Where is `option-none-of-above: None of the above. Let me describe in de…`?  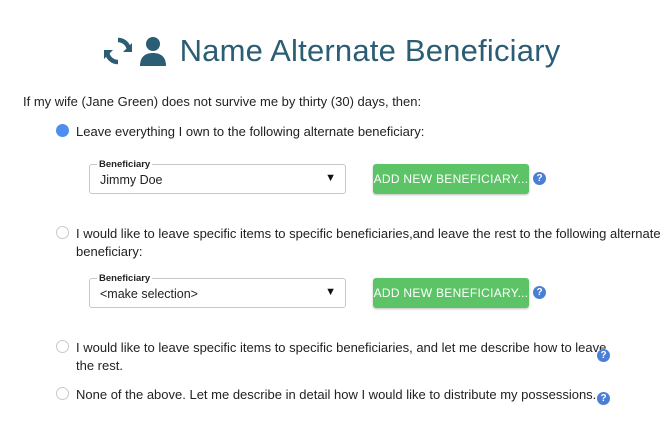
option-none-of-above: None of the above. Let me describe in de… is located at coordinates (326, 395).